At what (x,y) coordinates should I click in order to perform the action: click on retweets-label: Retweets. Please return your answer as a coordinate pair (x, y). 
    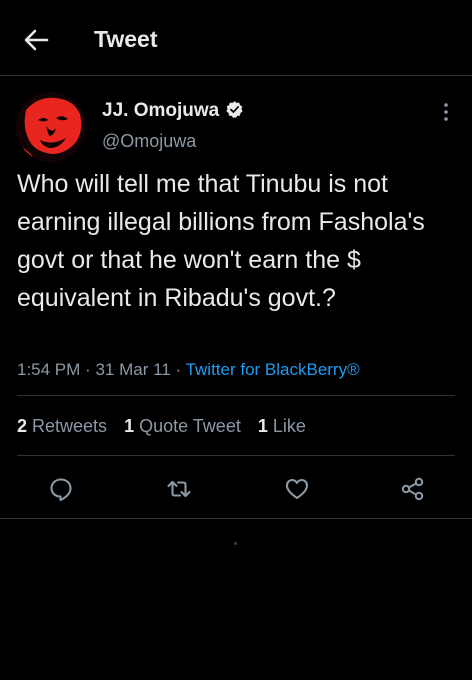
    Looking at the image, I should click on (70, 426).